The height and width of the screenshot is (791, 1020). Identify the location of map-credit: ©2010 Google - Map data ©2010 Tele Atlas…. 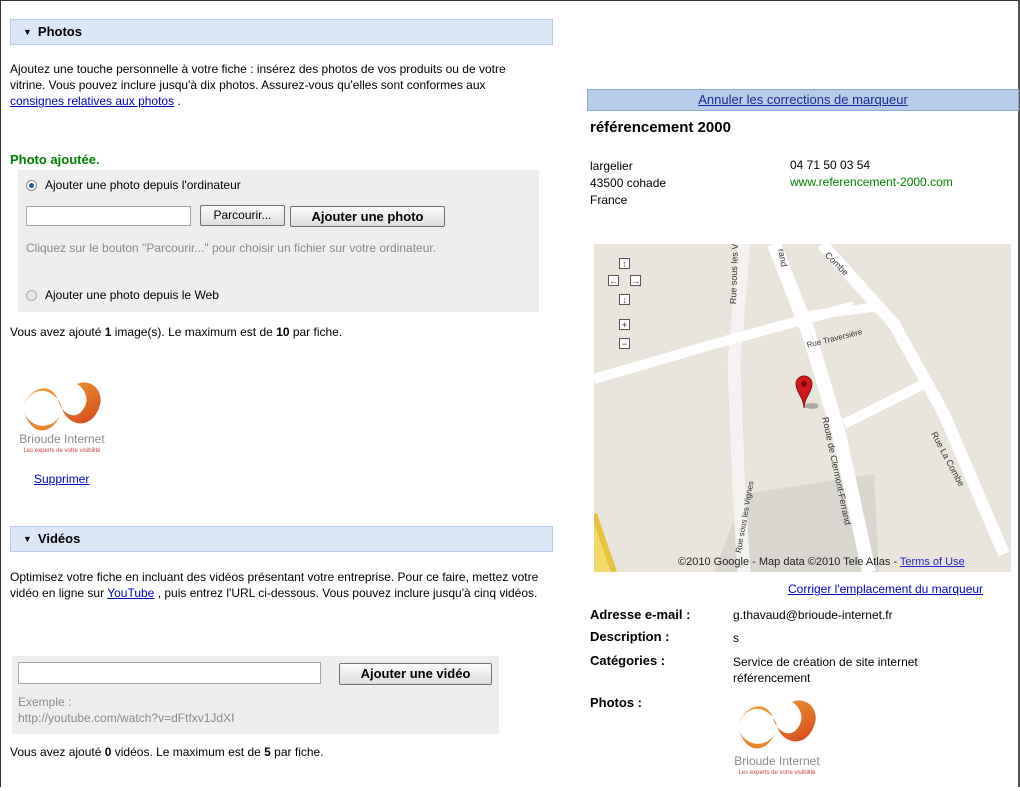
(821, 562).